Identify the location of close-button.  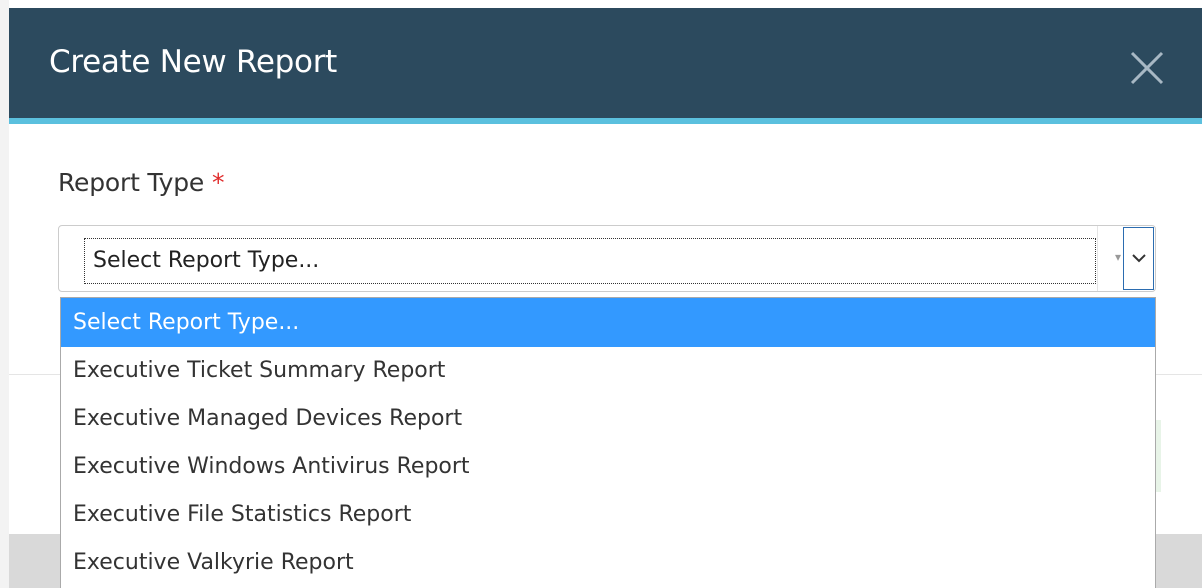
(1147, 68).